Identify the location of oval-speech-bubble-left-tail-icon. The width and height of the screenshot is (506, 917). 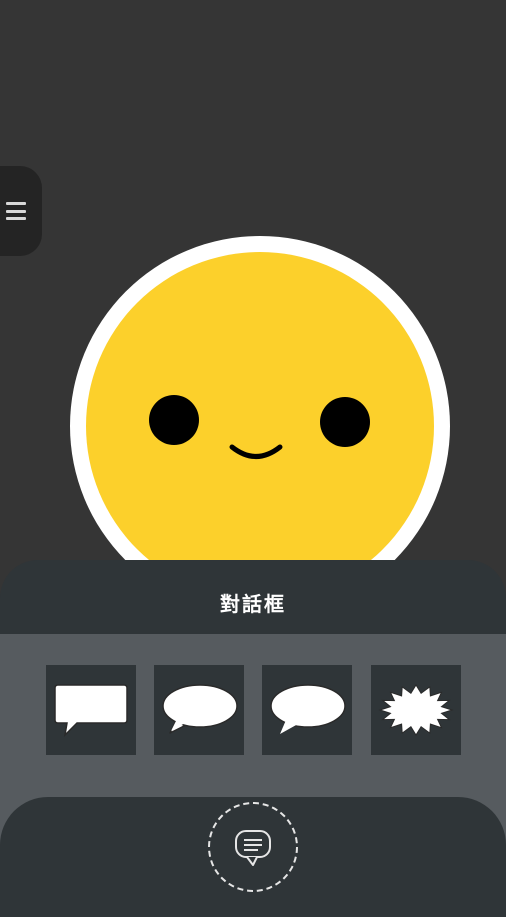
(200, 709).